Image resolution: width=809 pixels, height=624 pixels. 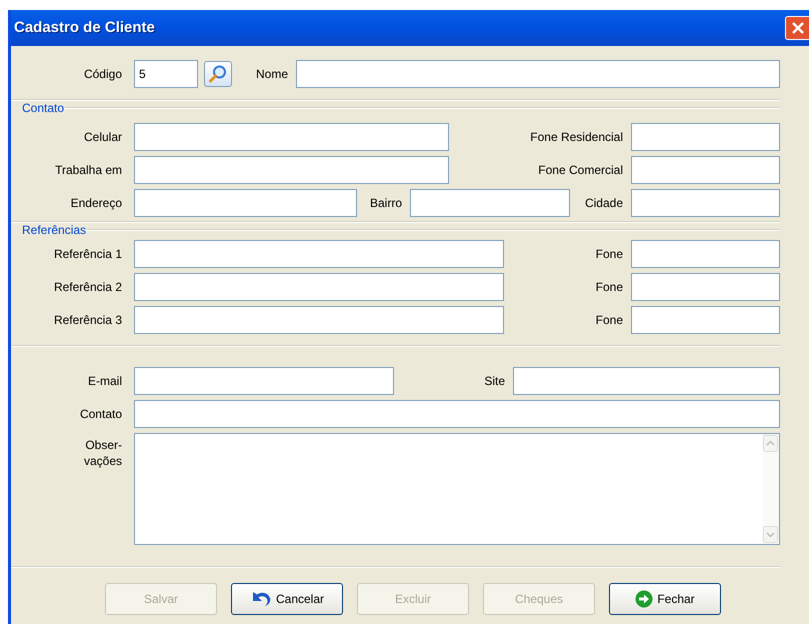 I want to click on field-label: Fone Residencial, so click(x=576, y=137).